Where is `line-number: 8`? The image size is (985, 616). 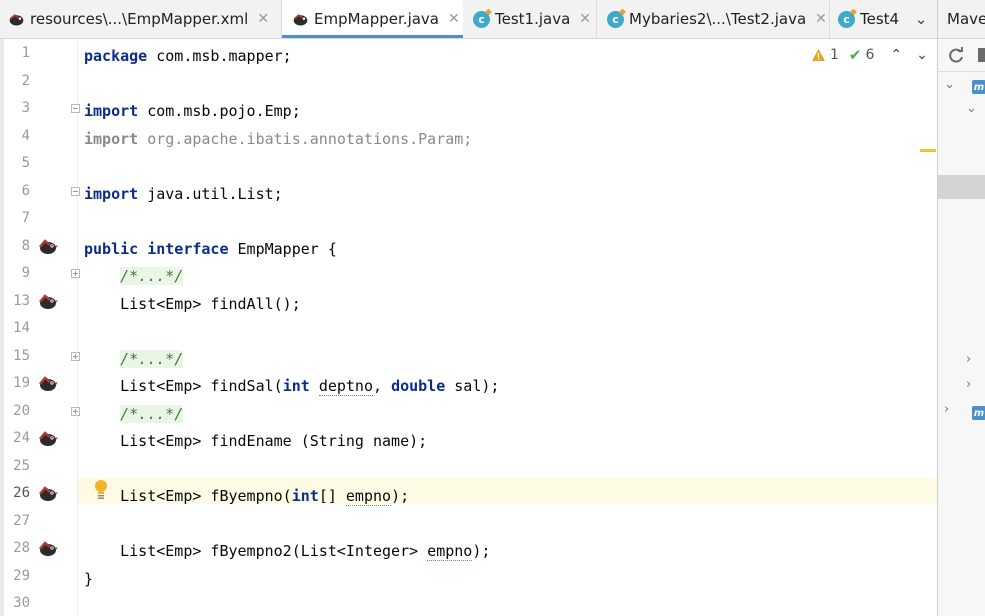 line-number: 8 is located at coordinates (25, 245).